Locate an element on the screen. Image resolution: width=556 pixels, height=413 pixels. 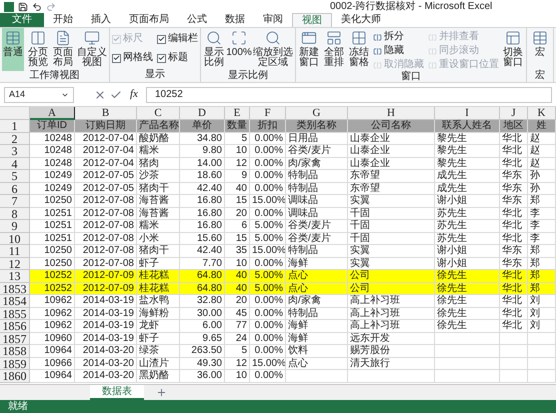
table-cell: 40 is located at coordinates (237, 276).